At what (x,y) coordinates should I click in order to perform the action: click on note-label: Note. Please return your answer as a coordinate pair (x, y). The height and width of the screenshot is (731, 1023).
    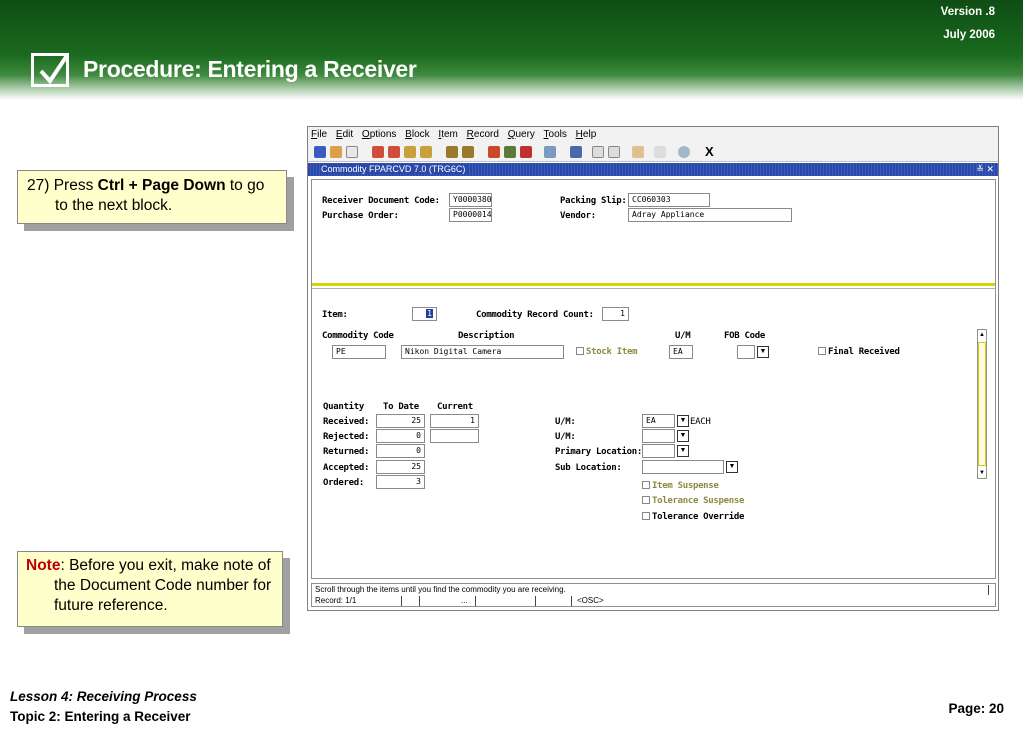
    Looking at the image, I should click on (43, 565).